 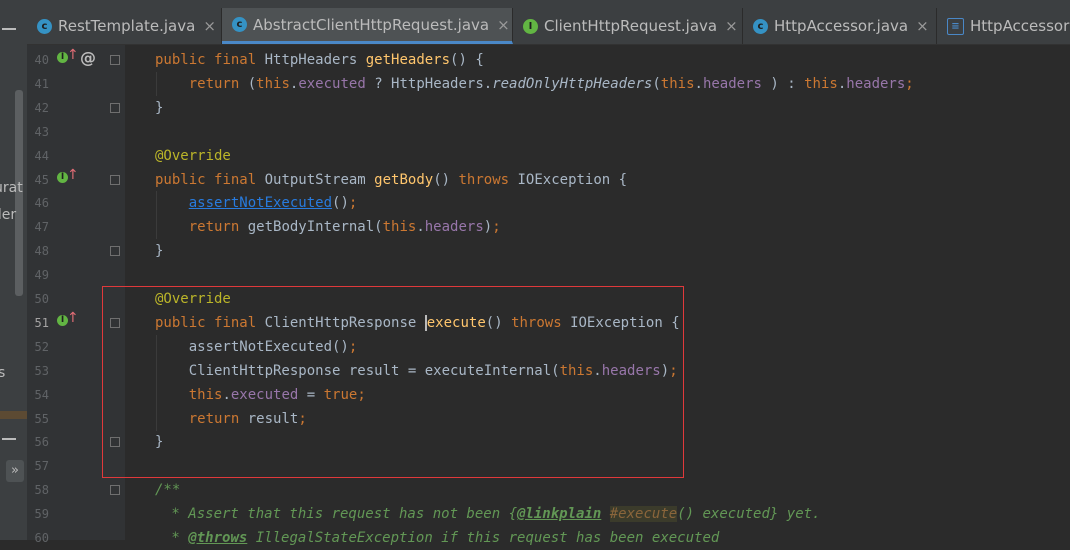 I want to click on code-line: 43, so click(x=535, y=132).